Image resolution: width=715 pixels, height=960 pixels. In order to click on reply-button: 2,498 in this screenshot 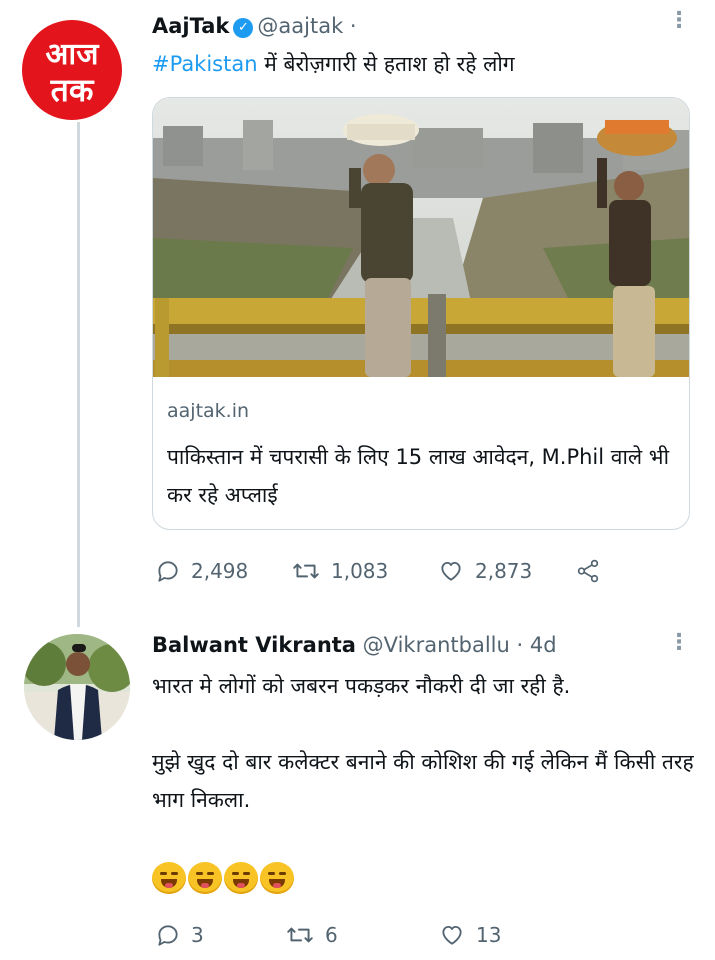, I will do `click(201, 571)`.